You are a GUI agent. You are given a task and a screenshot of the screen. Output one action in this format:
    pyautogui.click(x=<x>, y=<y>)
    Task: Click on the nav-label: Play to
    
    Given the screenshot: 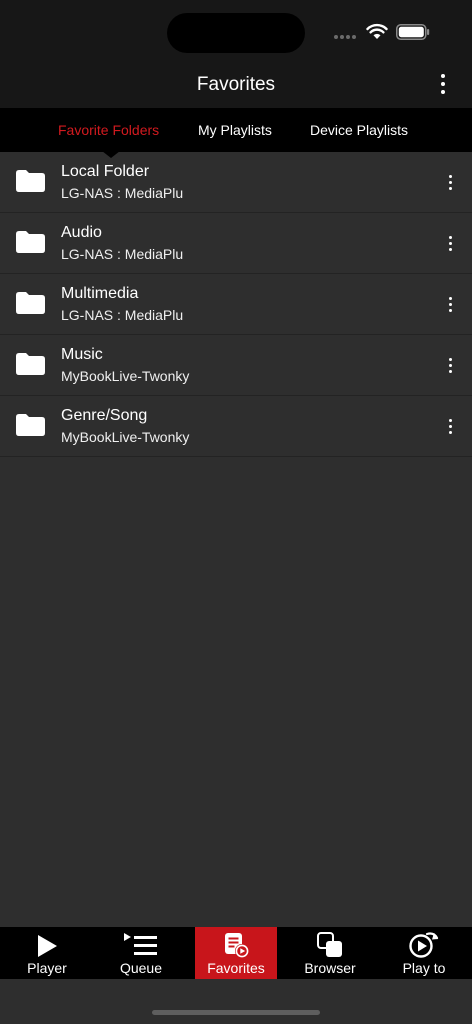 What is the action you would take?
    pyautogui.click(x=424, y=968)
    